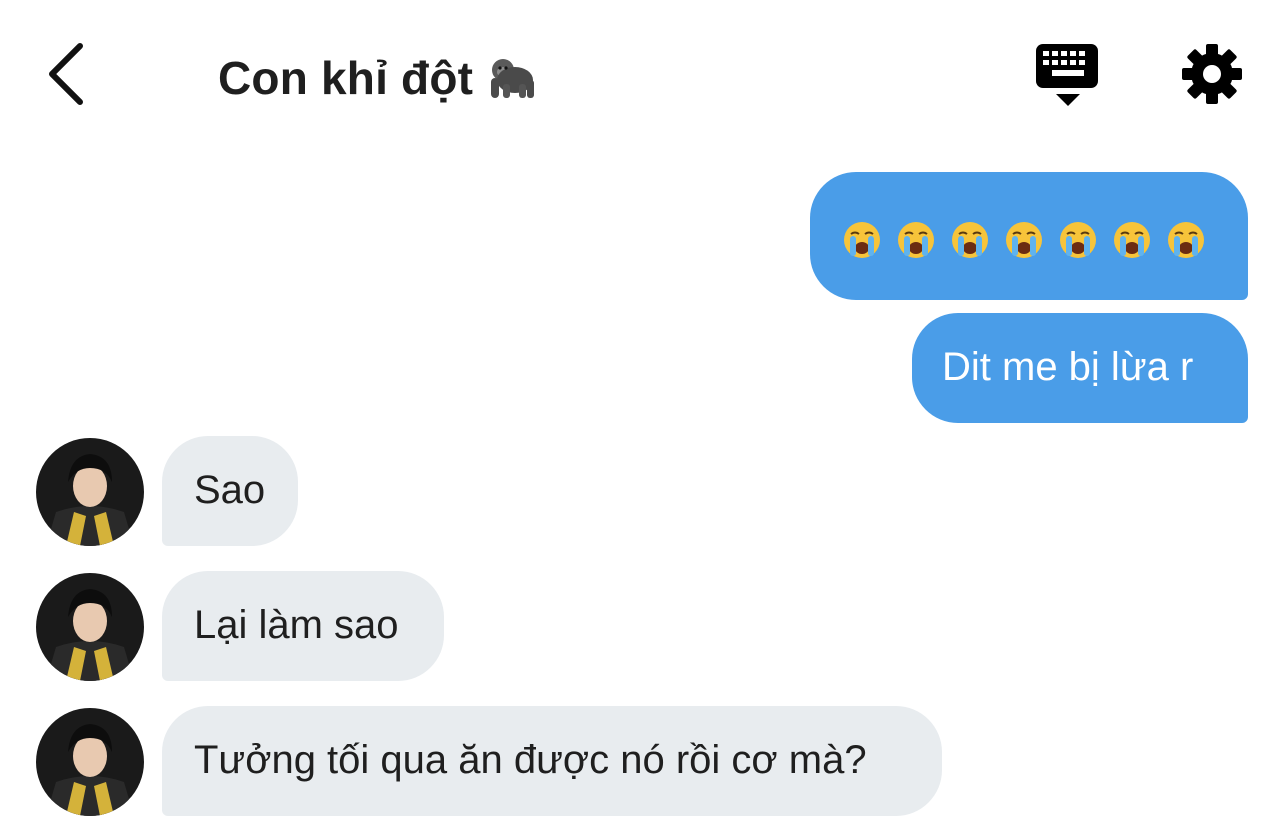  Describe the element at coordinates (1068, 367) in the screenshot. I see `message-text: Dit me bị lừa r` at that location.